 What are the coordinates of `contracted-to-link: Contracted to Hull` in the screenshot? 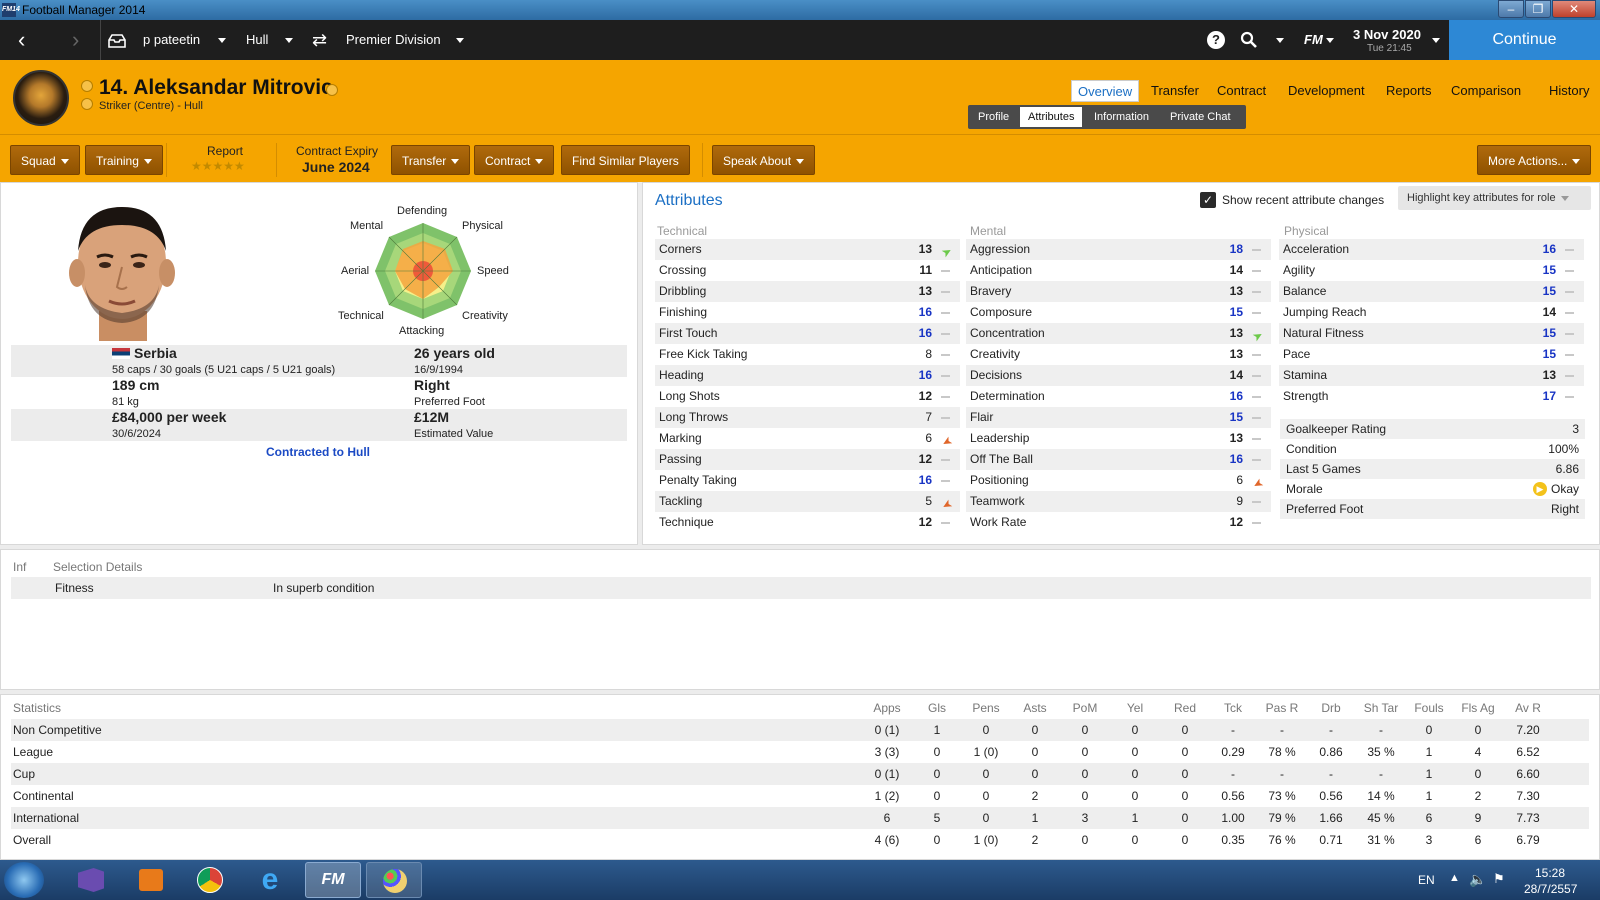 It's located at (318, 452).